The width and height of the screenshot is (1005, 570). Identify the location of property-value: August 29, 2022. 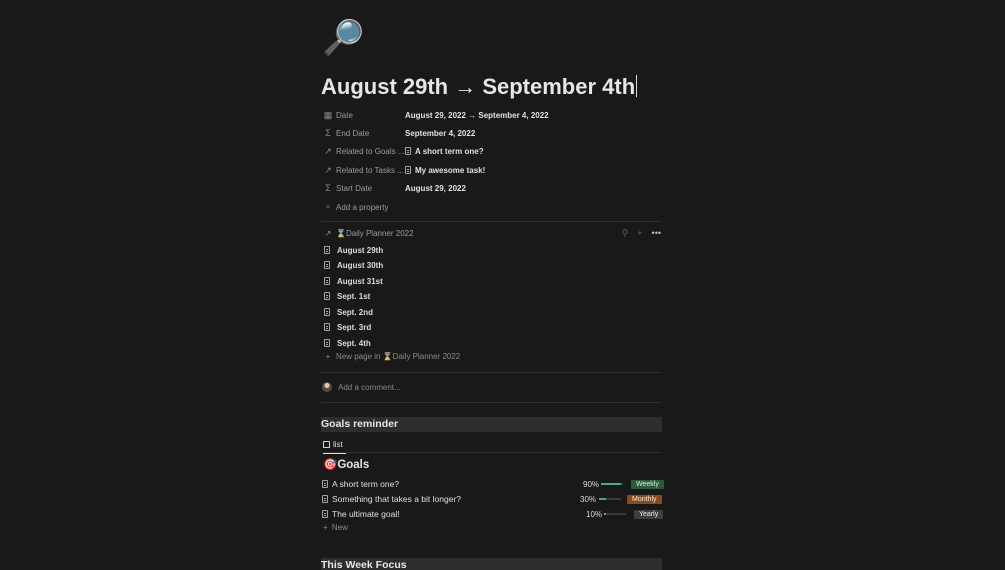
(435, 188).